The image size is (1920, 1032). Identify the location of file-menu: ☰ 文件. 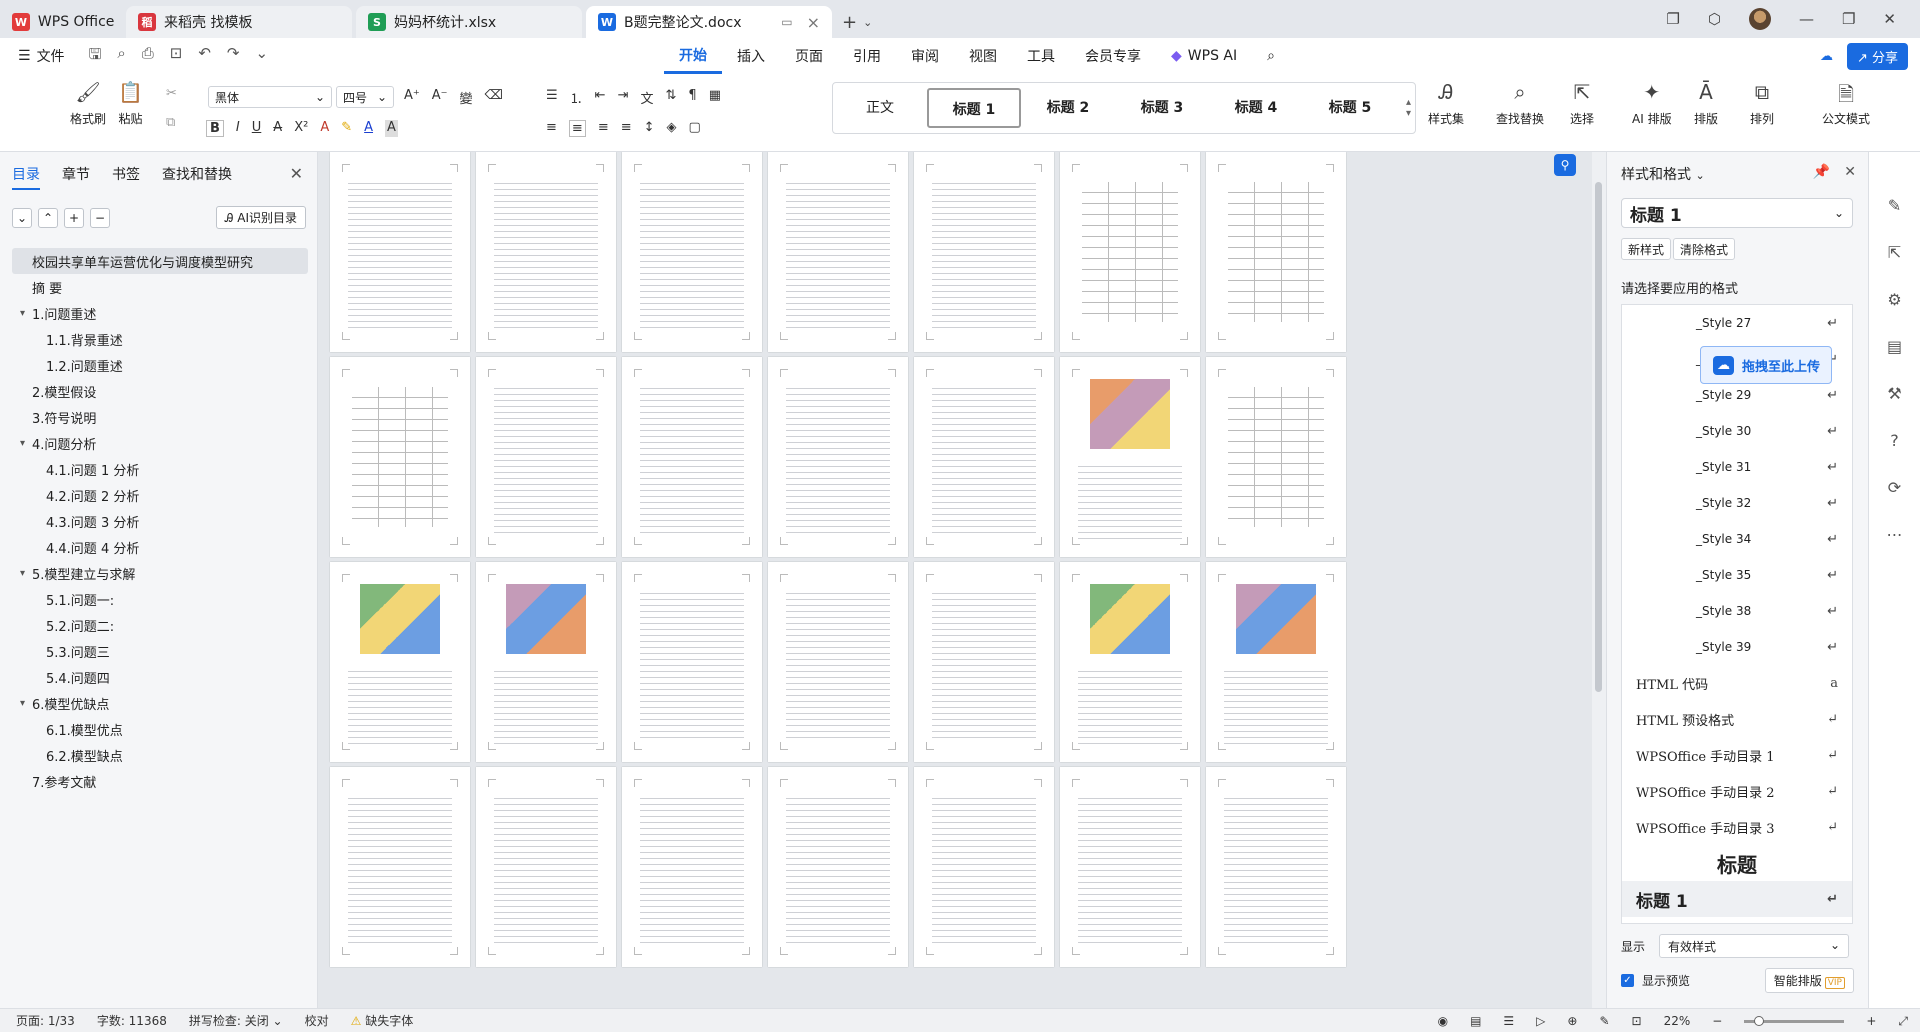
(32, 56).